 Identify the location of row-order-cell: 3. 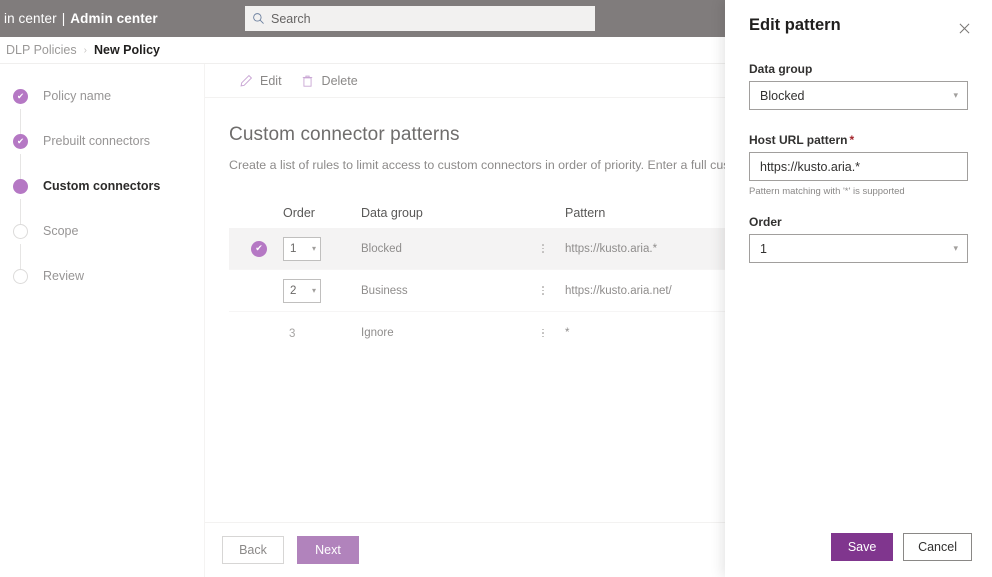
(322, 333).